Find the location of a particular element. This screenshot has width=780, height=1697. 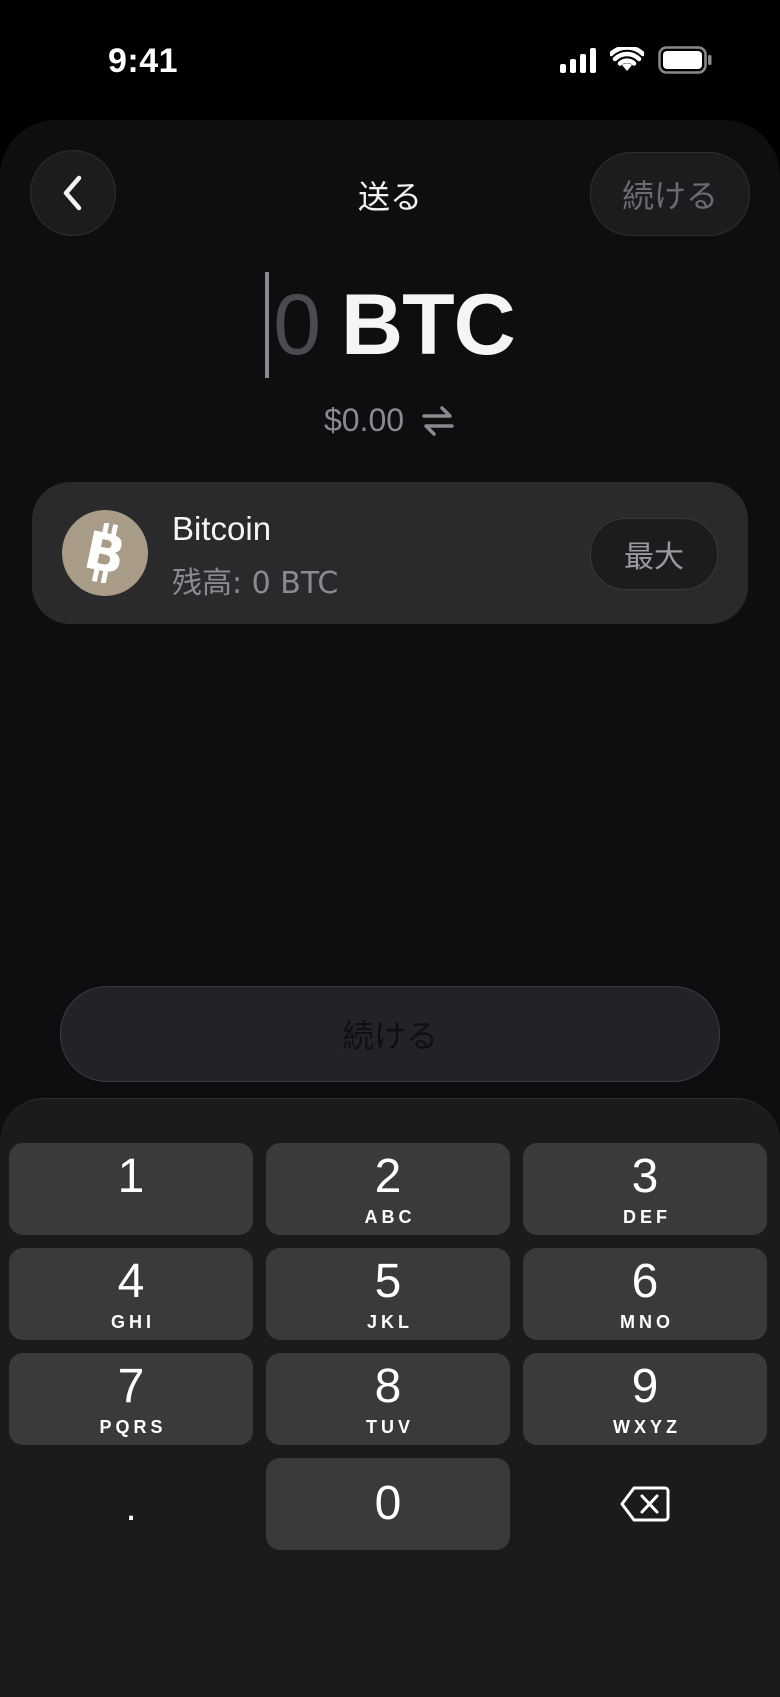

status-bar: 9:41 is located at coordinates (390, 60).